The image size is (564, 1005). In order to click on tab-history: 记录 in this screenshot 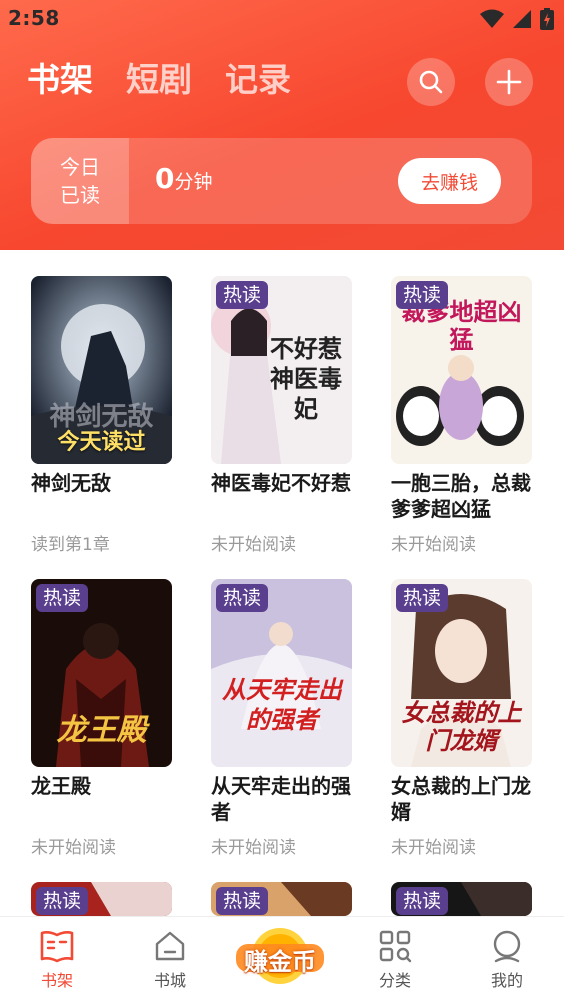, I will do `click(258, 80)`.